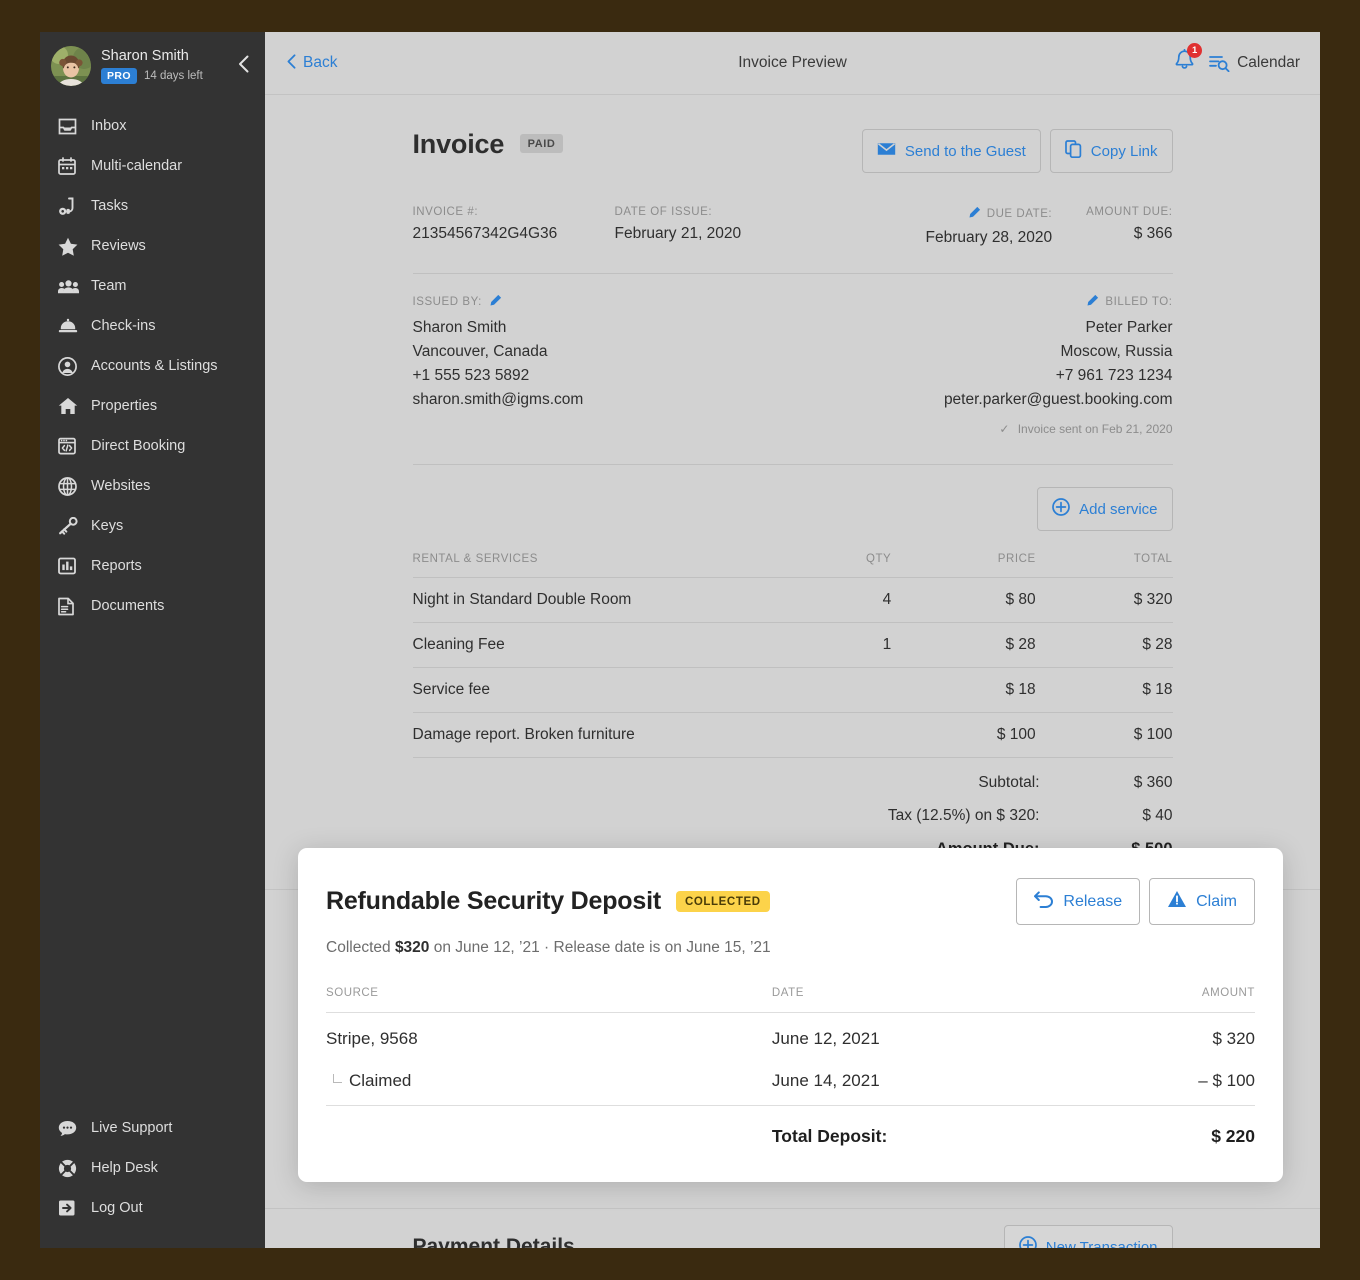 This screenshot has width=1360, height=1280. Describe the element at coordinates (1188, 60) in the screenshot. I see `notifications-button: 1` at that location.